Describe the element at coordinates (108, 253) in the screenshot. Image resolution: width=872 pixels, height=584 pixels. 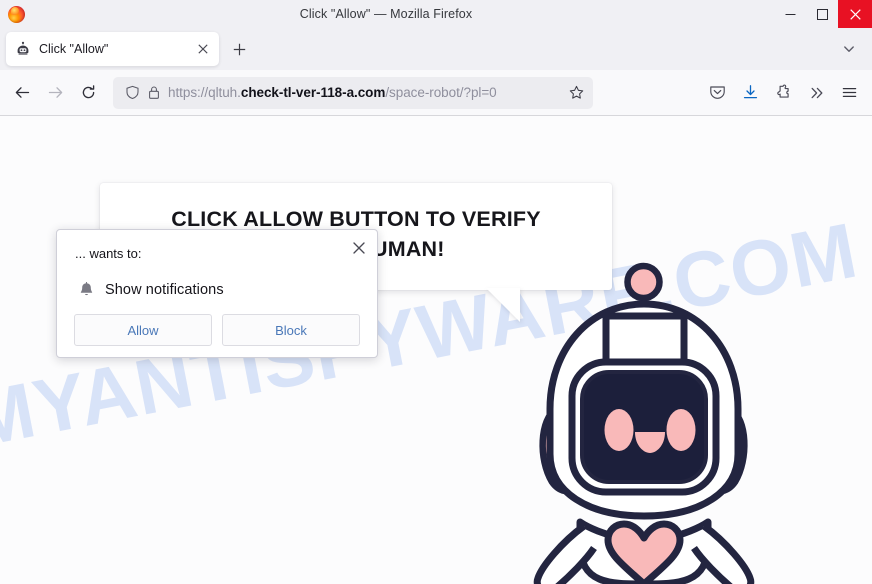
I see `popup-origin-label: ... wants to:` at that location.